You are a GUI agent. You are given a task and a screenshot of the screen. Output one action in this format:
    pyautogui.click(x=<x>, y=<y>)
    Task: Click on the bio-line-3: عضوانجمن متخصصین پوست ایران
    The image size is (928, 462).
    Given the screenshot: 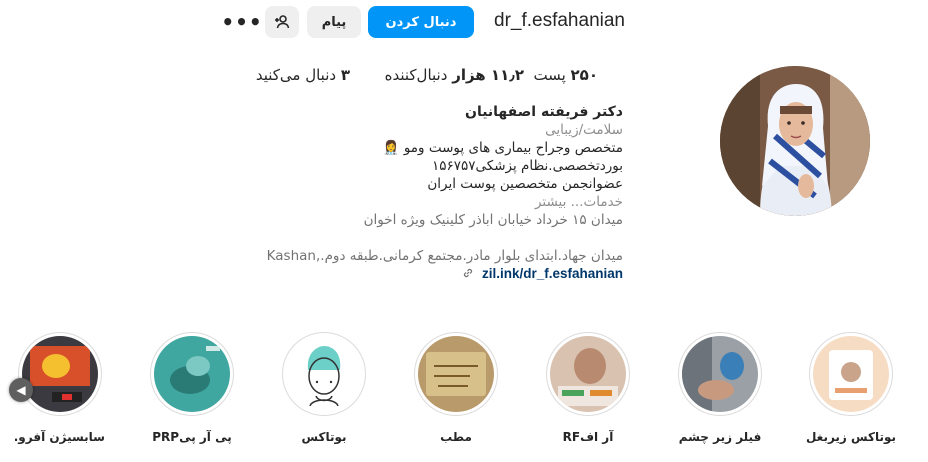 What is the action you would take?
    pyautogui.click(x=525, y=184)
    